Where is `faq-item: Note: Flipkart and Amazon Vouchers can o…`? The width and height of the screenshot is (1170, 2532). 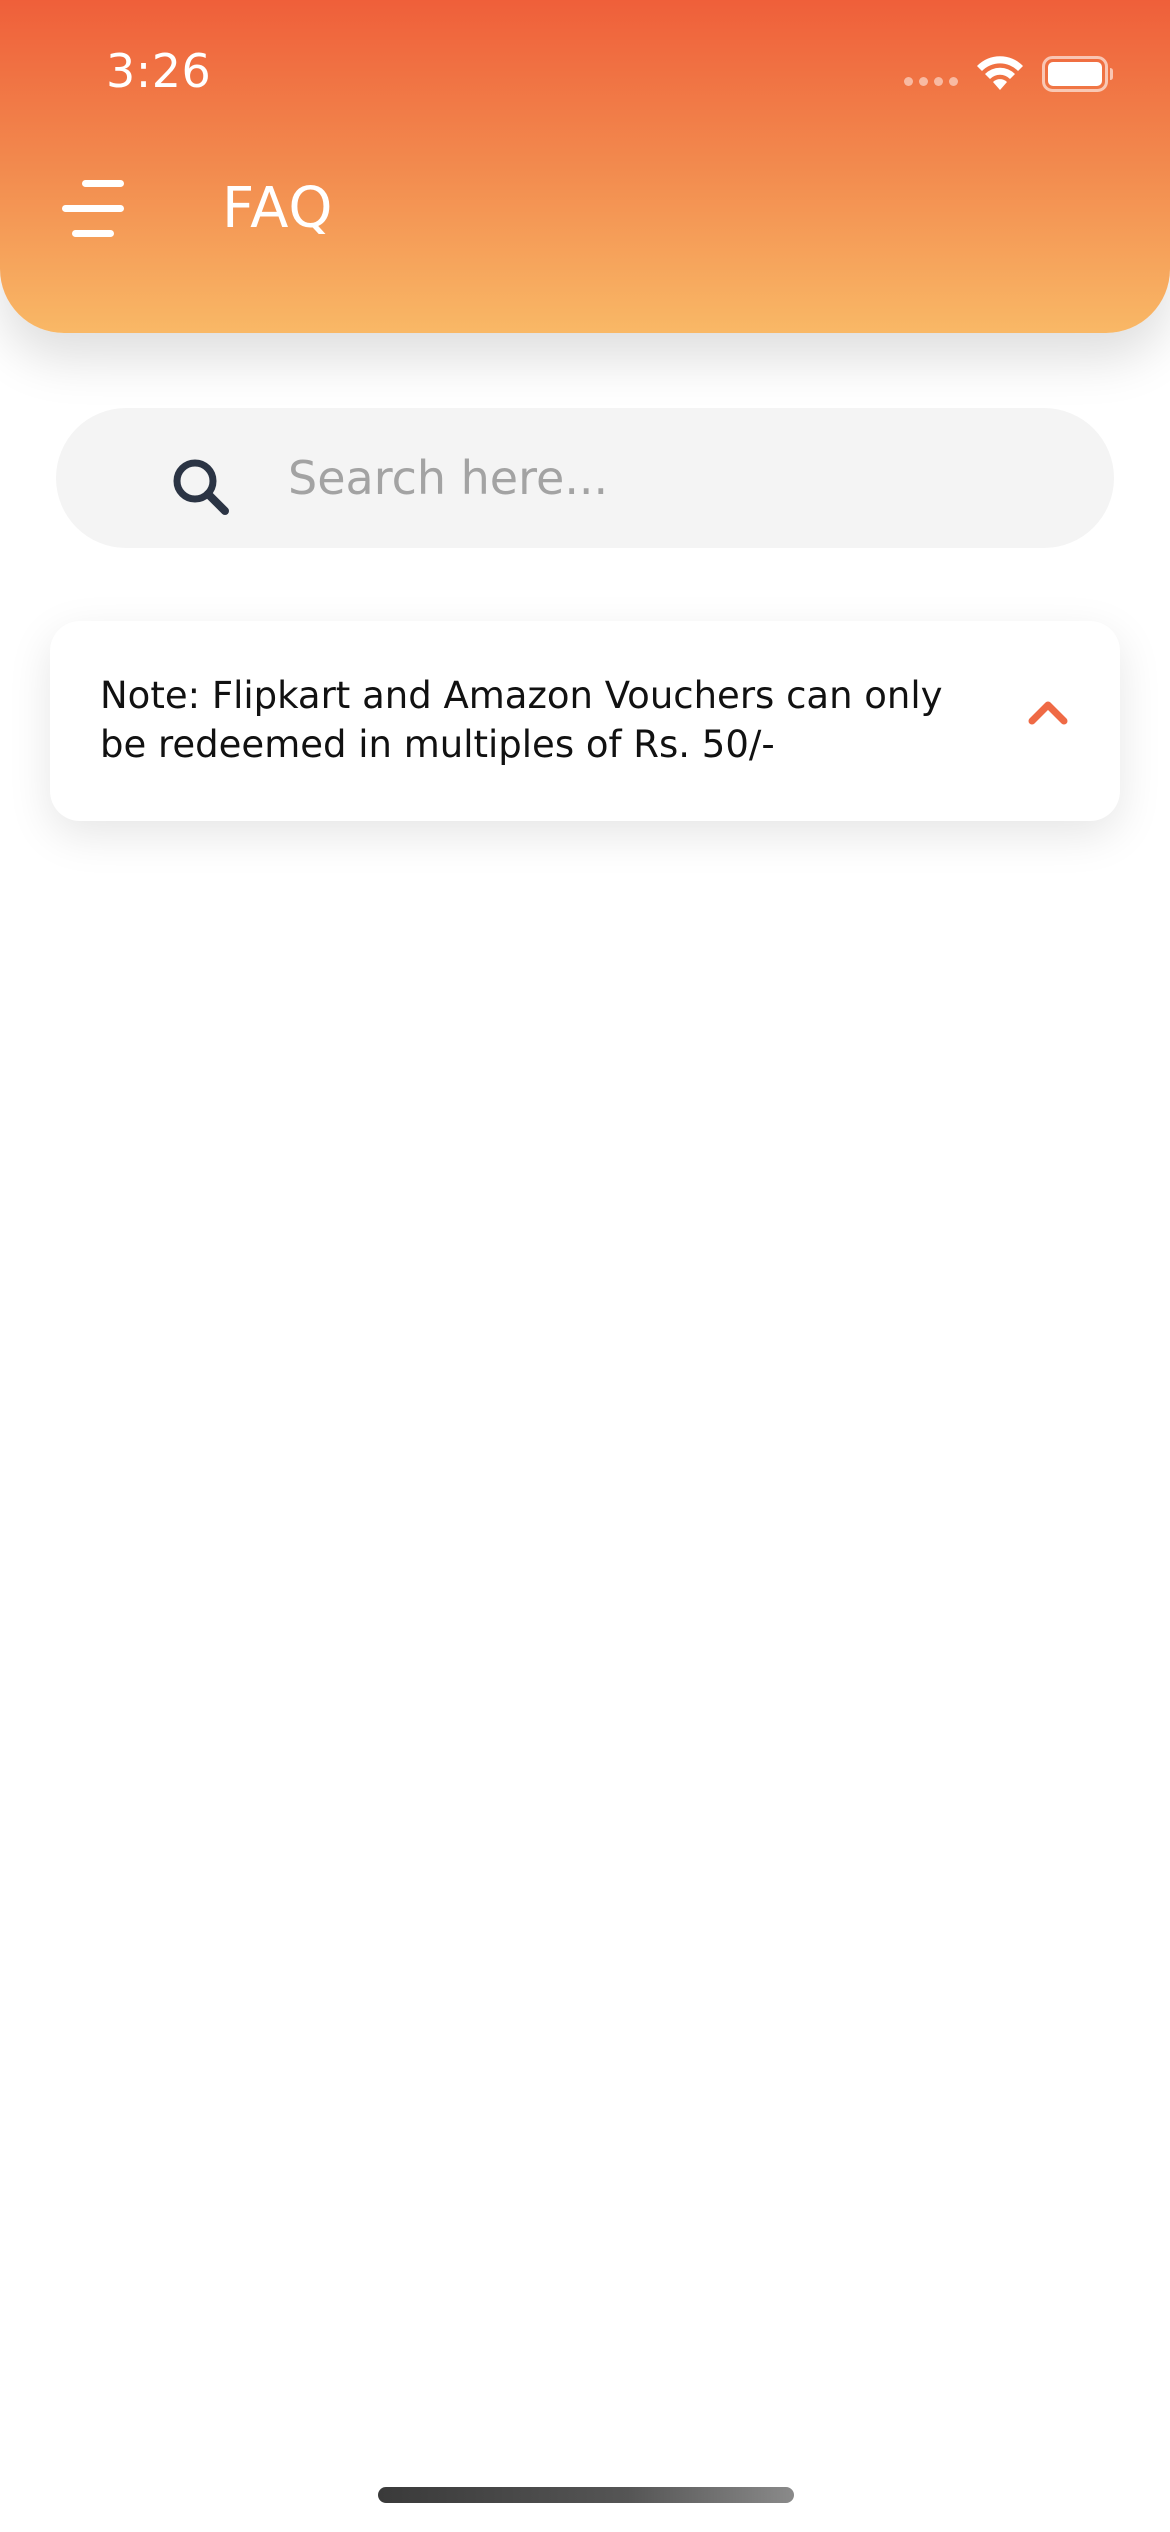
faq-item: Note: Flipkart and Amazon Vouchers can o… is located at coordinates (585, 721).